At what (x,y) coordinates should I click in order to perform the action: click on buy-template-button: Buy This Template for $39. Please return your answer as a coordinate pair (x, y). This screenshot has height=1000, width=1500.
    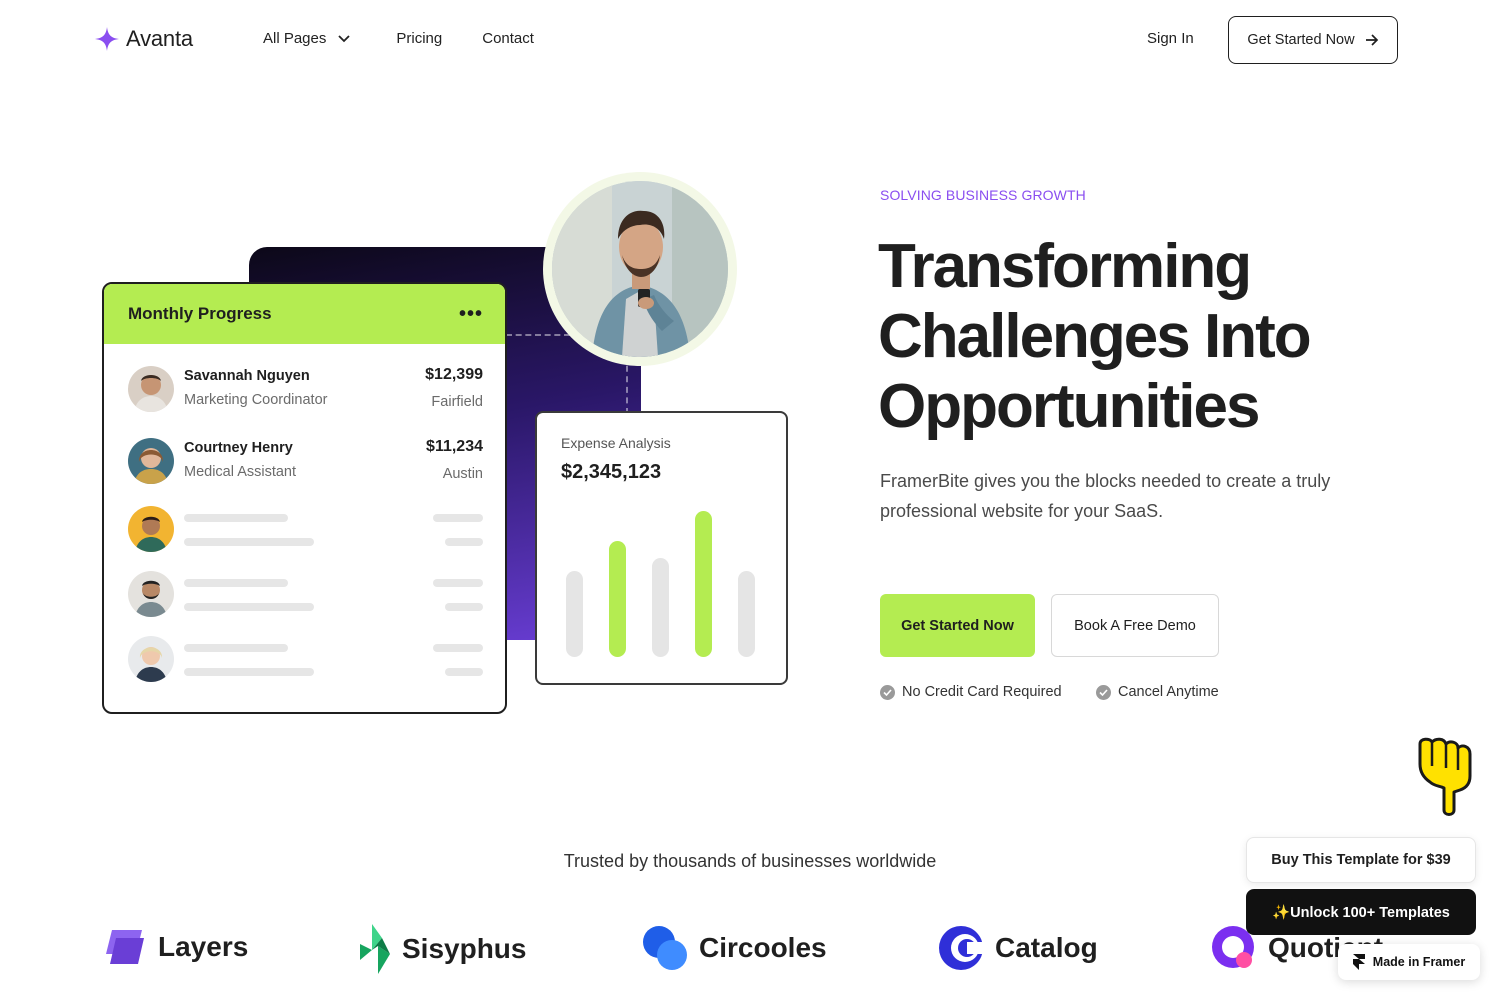
    Looking at the image, I should click on (1361, 860).